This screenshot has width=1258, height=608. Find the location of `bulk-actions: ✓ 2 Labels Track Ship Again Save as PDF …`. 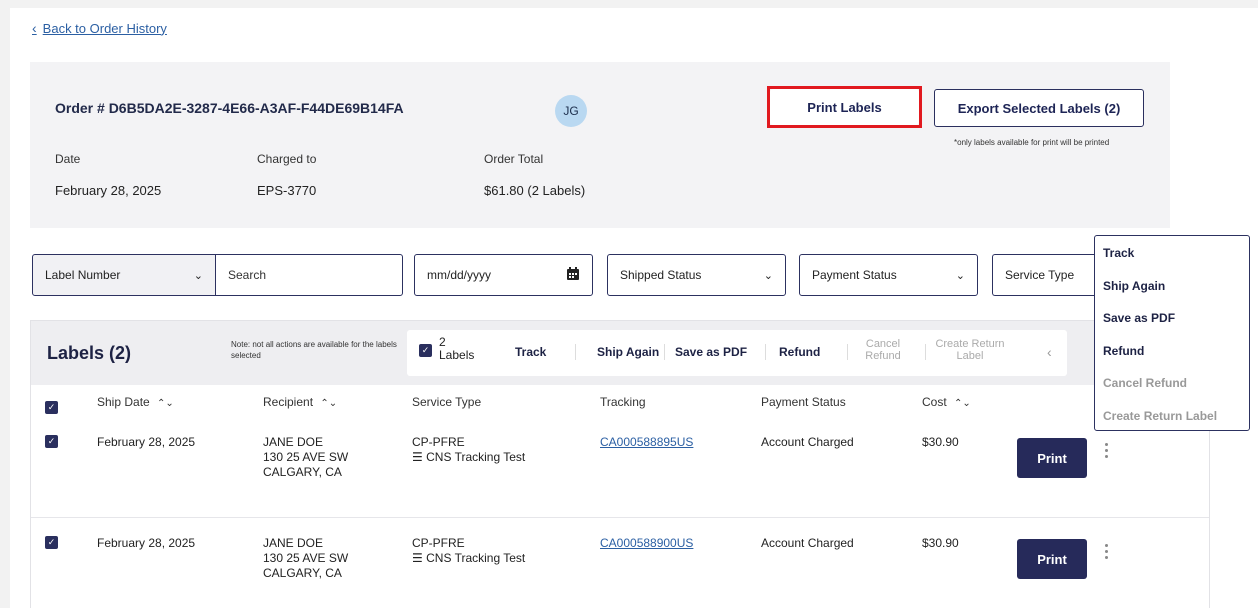

bulk-actions: ✓ 2 Labels Track Ship Again Save as PDF … is located at coordinates (737, 353).